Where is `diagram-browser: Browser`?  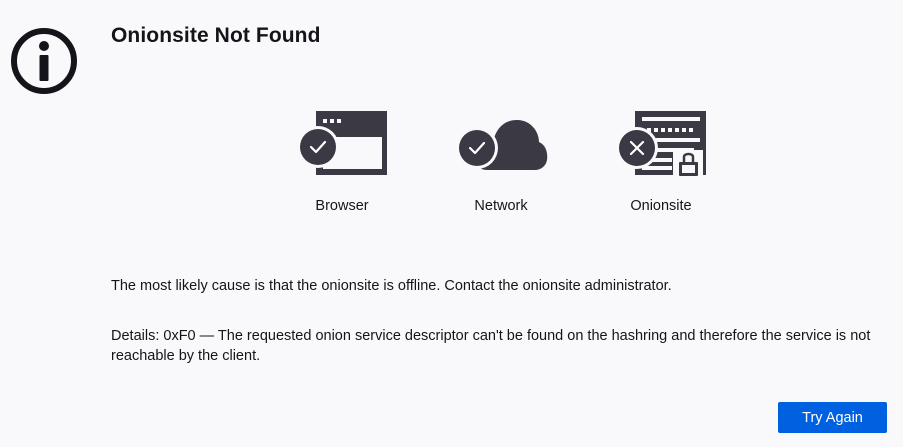
diagram-browser: Browser is located at coordinates (342, 161).